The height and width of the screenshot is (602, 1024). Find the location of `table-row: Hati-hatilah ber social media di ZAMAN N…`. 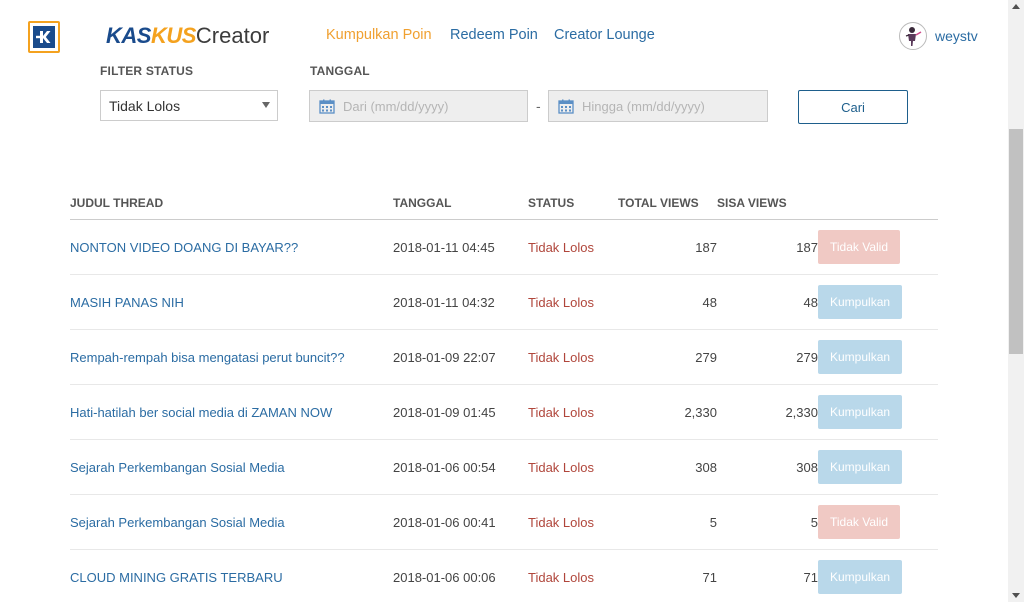

table-row: Hati-hatilah ber social media di ZAMAN N… is located at coordinates (504, 412).